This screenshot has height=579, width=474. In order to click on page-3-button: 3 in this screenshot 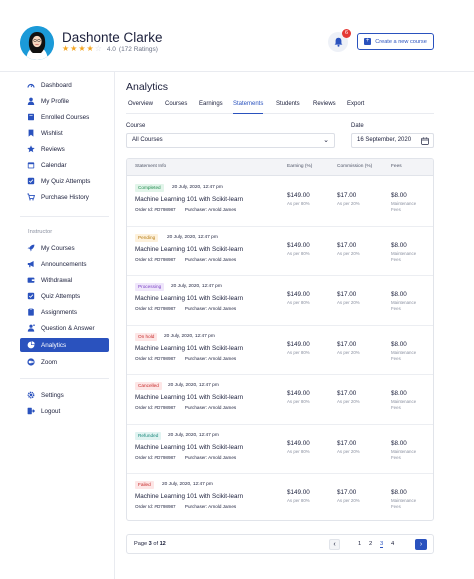, I will do `click(382, 544)`.